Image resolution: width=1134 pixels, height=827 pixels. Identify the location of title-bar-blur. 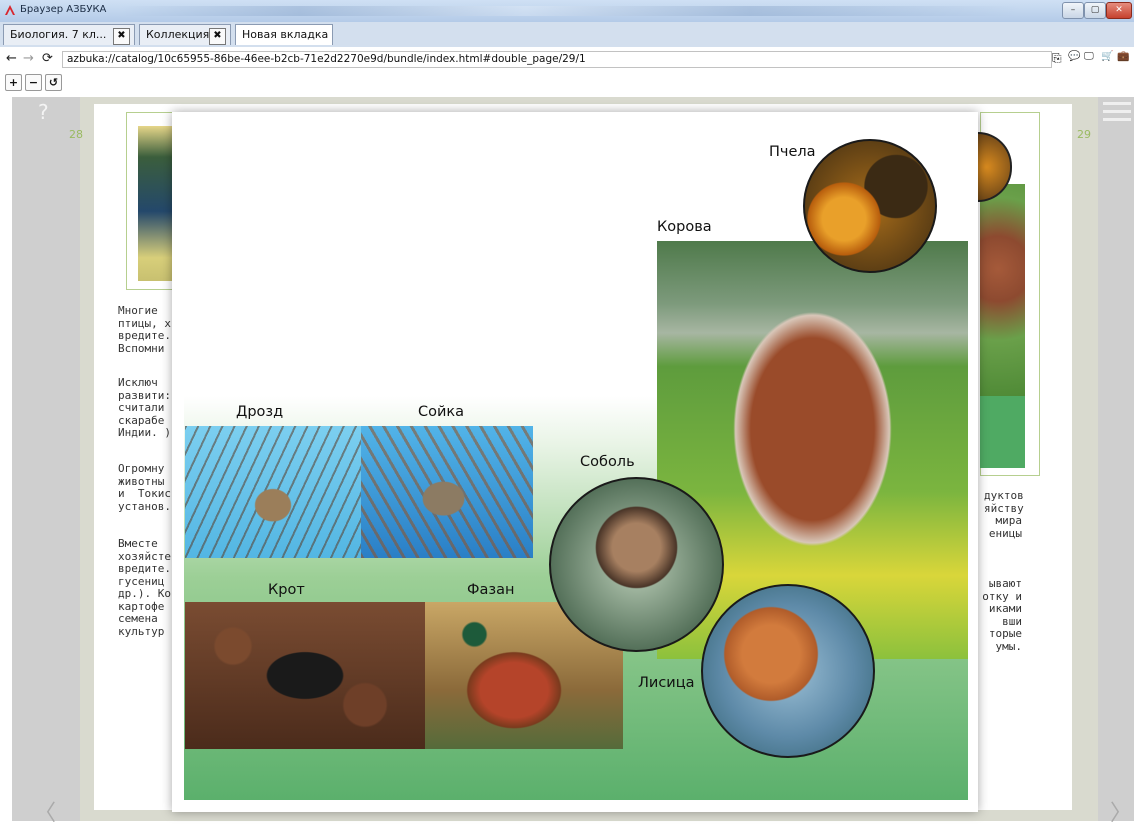
(570, 11).